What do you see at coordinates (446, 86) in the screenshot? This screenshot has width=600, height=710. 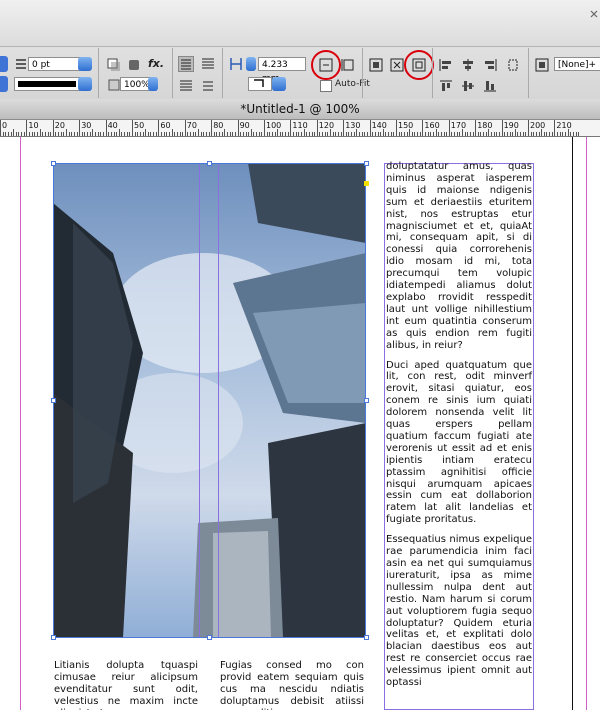 I see `align-top-edges-button` at bounding box center [446, 86].